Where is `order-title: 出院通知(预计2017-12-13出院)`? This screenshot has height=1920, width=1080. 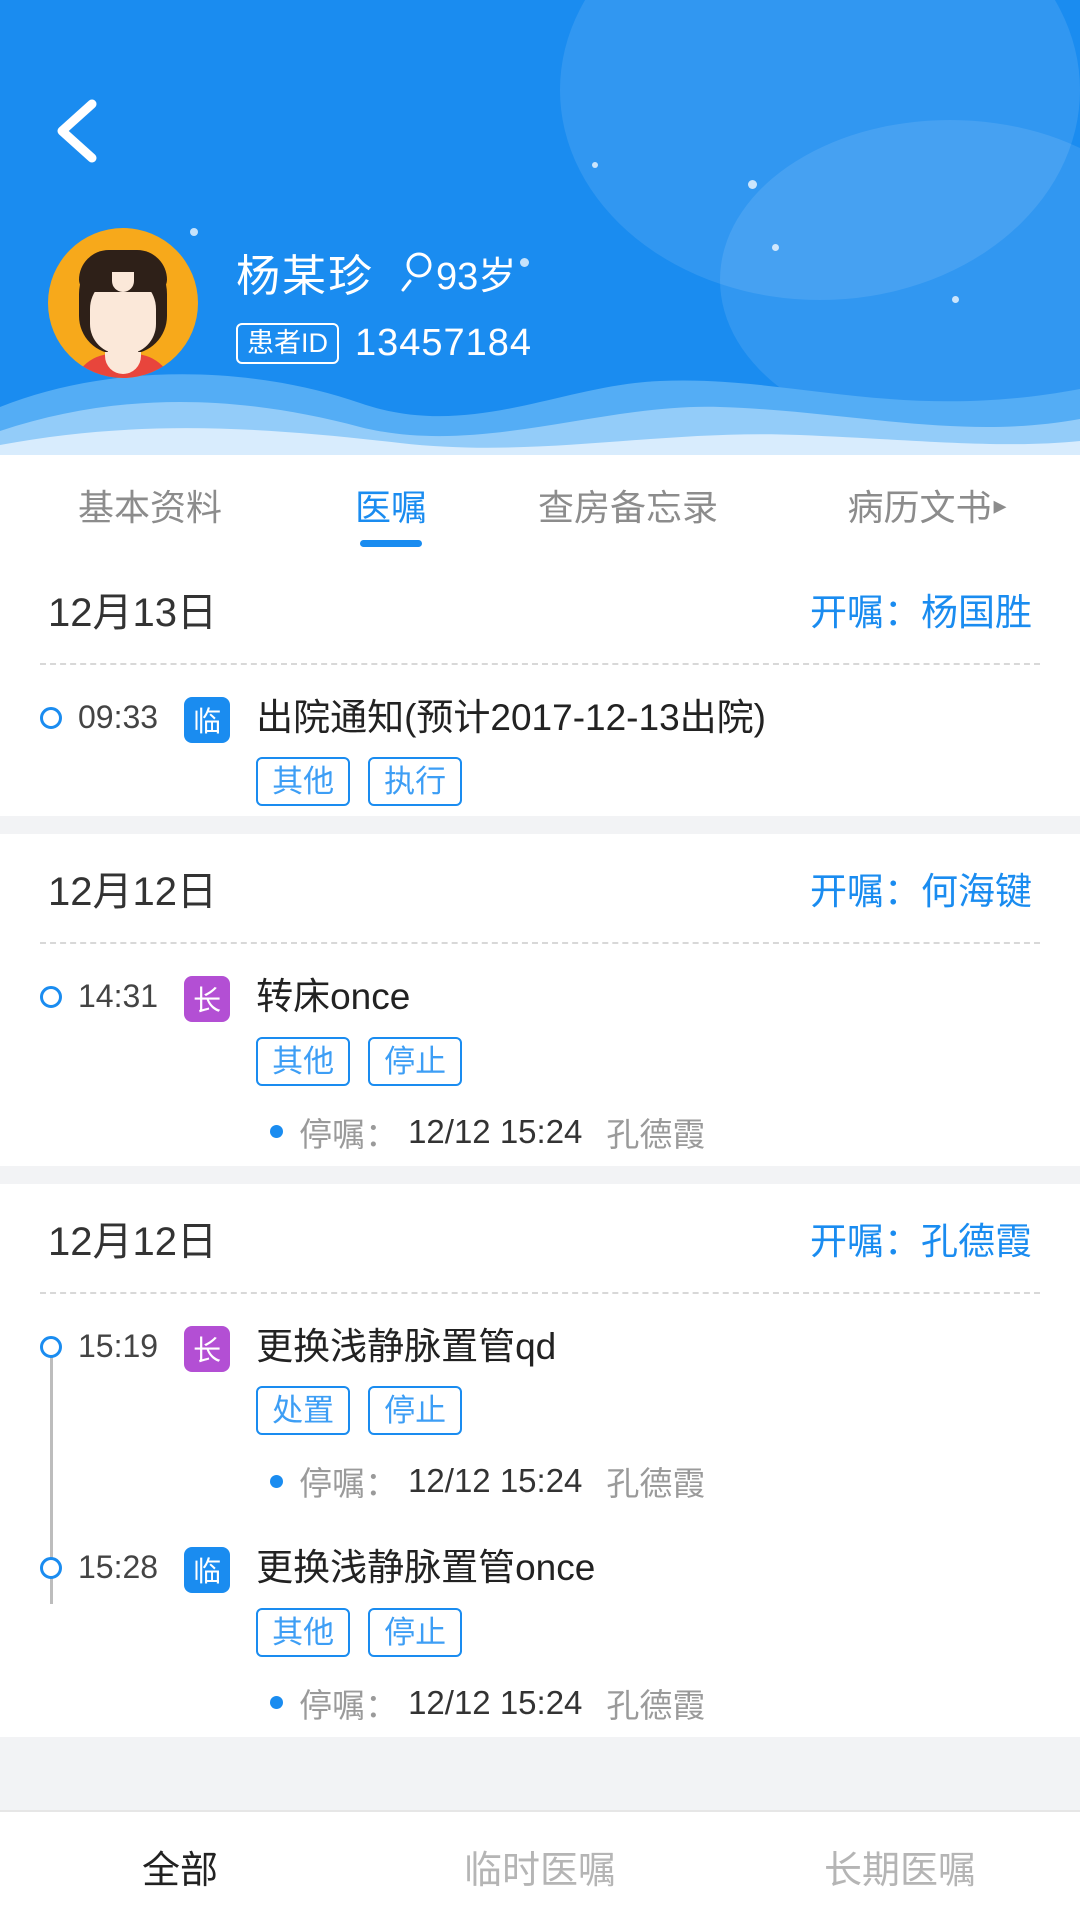
order-title: 出院通知(预计2017-12-13出院) is located at coordinates (511, 717).